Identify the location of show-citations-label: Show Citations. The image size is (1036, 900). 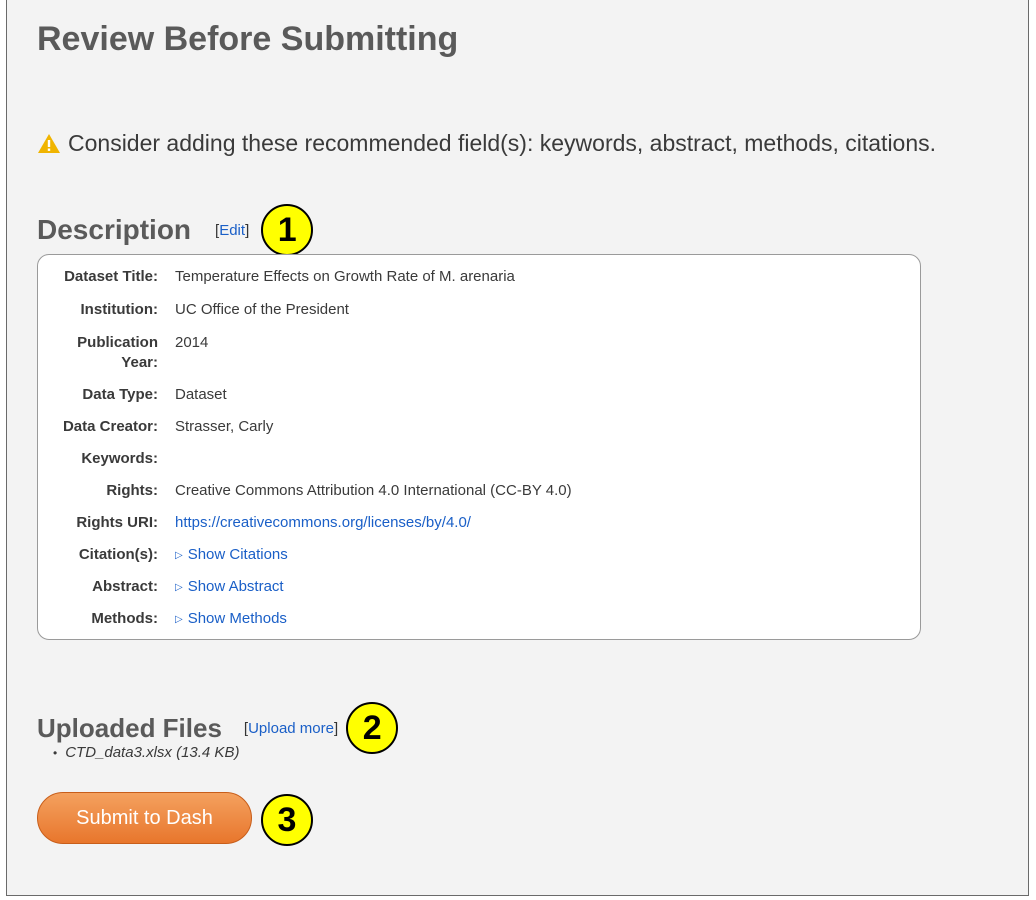
(237, 554).